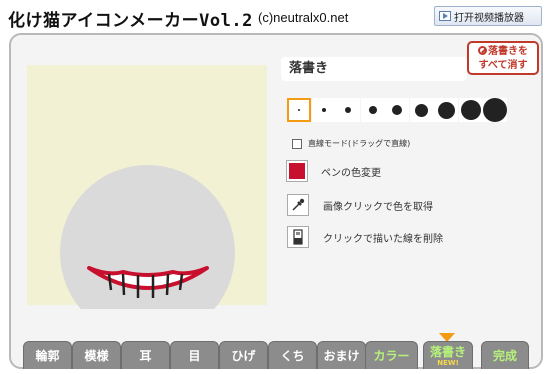 The height and width of the screenshot is (374, 549). What do you see at coordinates (482, 50) in the screenshot?
I see `prohibit-icon` at bounding box center [482, 50].